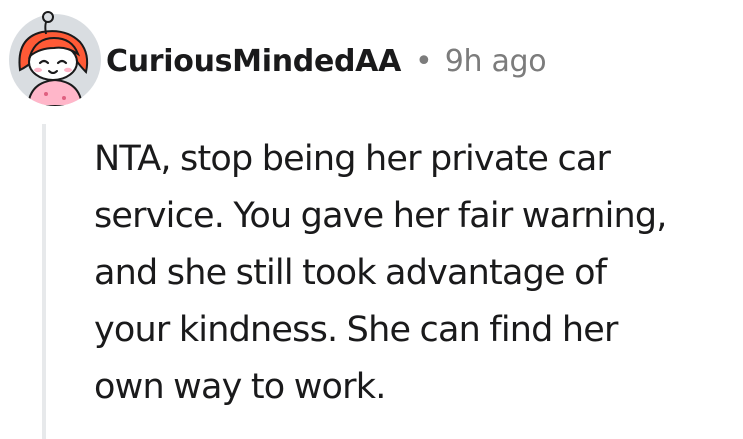  I want to click on comment-body-line: service. You gave her fair warning,, so click(380, 216).